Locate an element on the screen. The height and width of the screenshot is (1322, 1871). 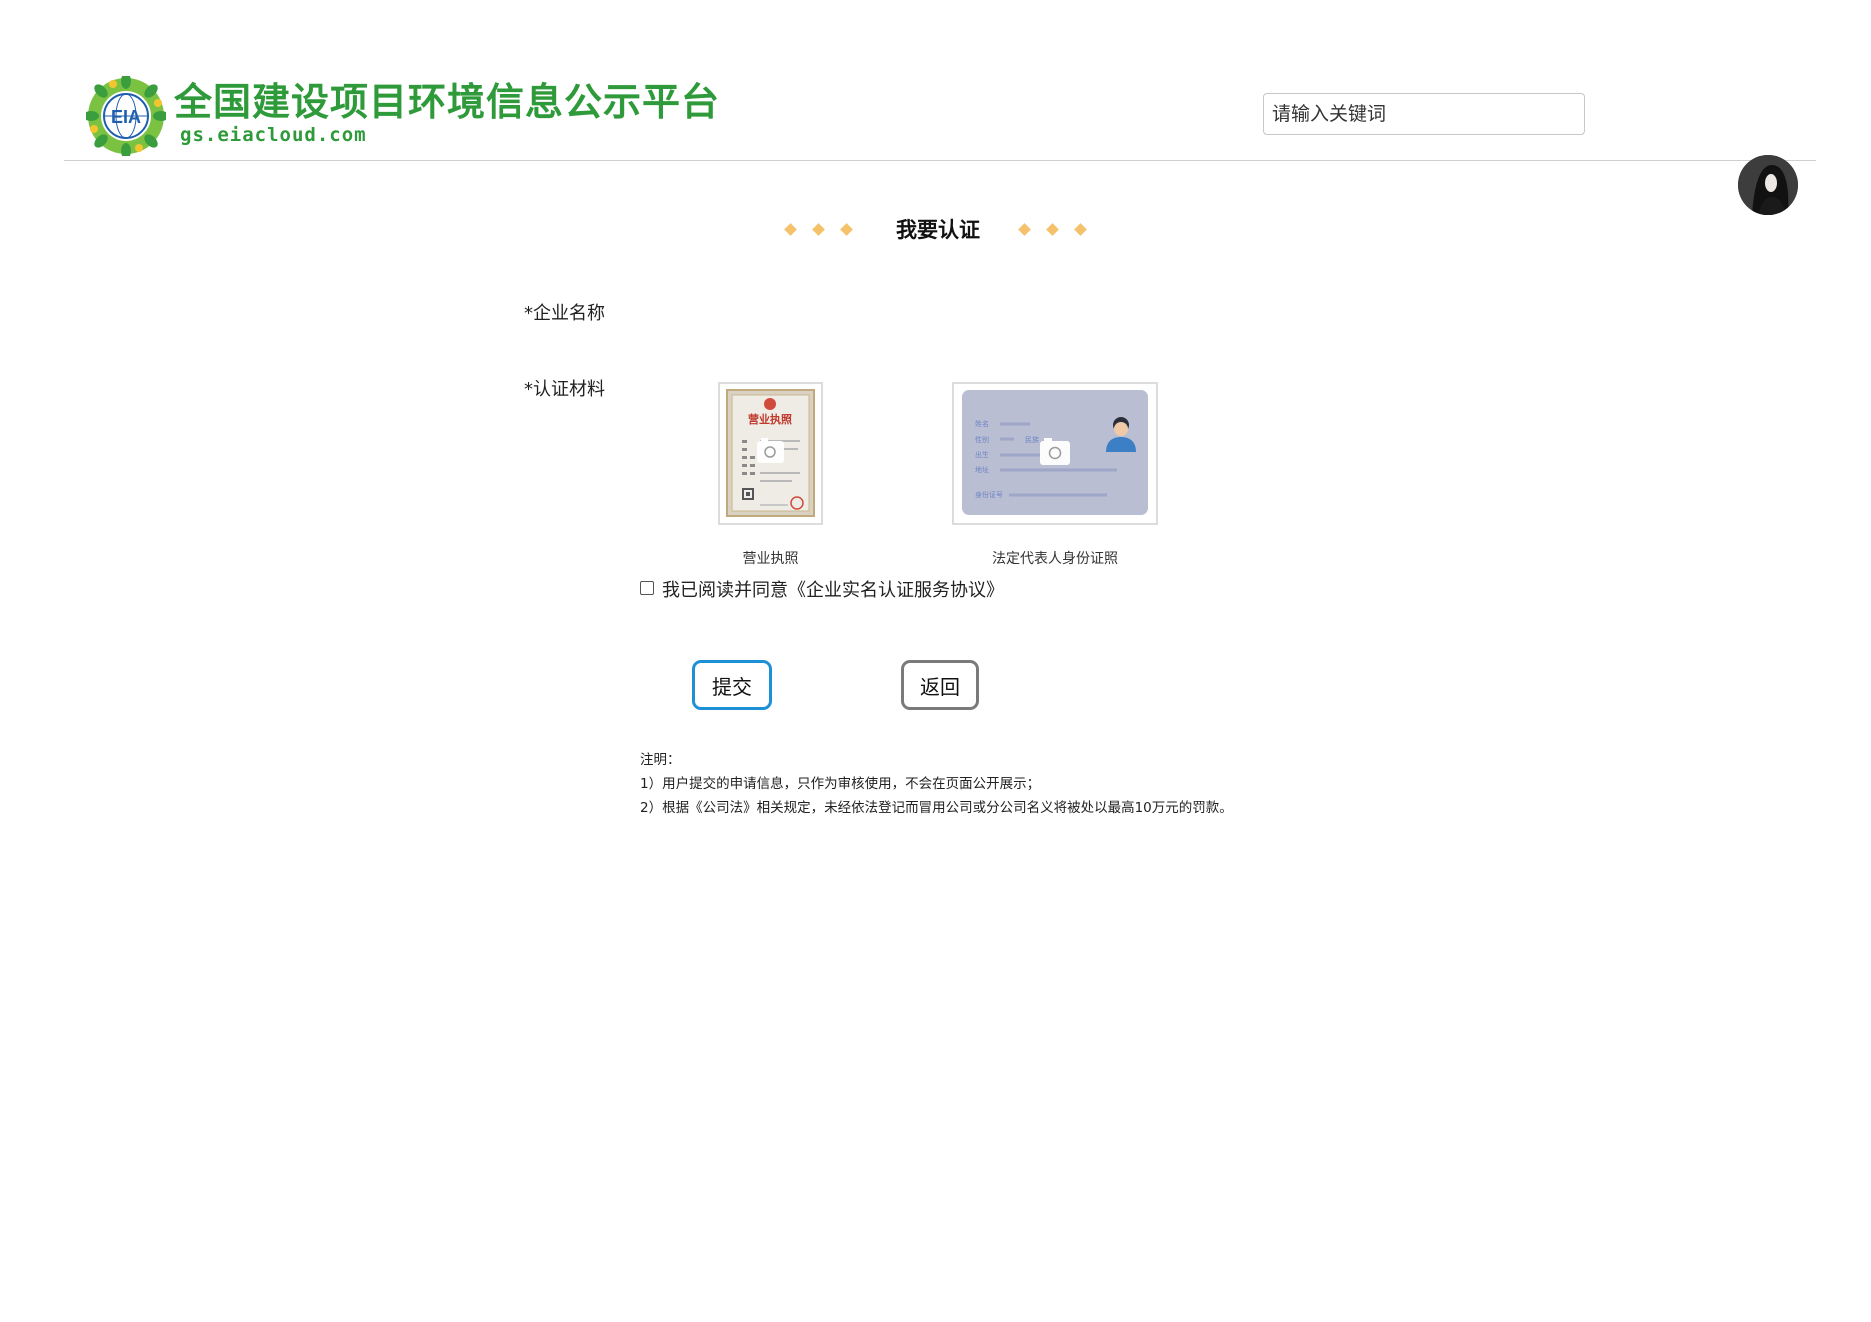
business-license-icon: 营业执照 is located at coordinates (770, 453).